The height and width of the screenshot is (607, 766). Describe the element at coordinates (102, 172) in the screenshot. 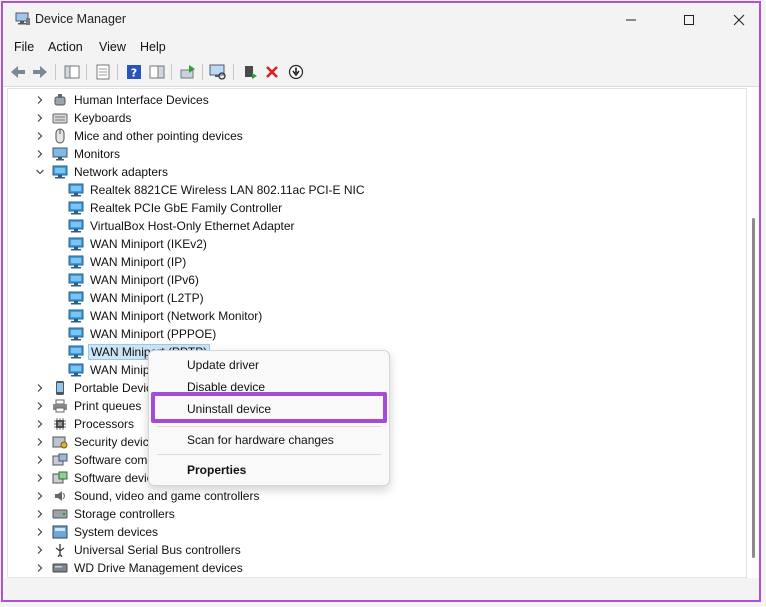

I see `tree-item: Network adapters` at that location.